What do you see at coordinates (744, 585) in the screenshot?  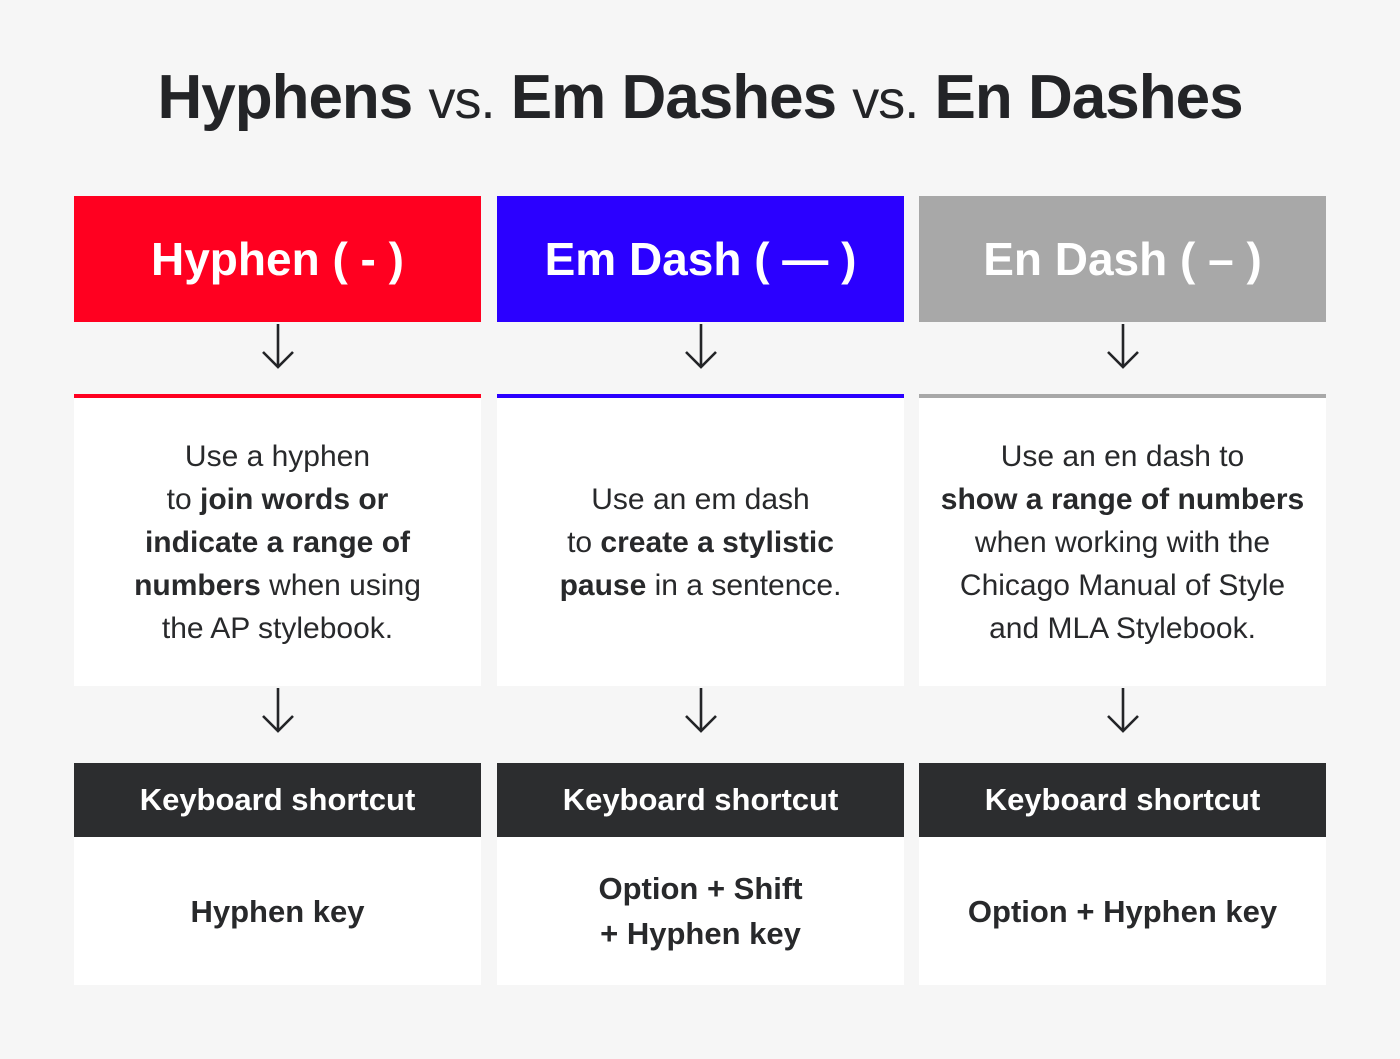 I see `description-segment: in a sentence.` at bounding box center [744, 585].